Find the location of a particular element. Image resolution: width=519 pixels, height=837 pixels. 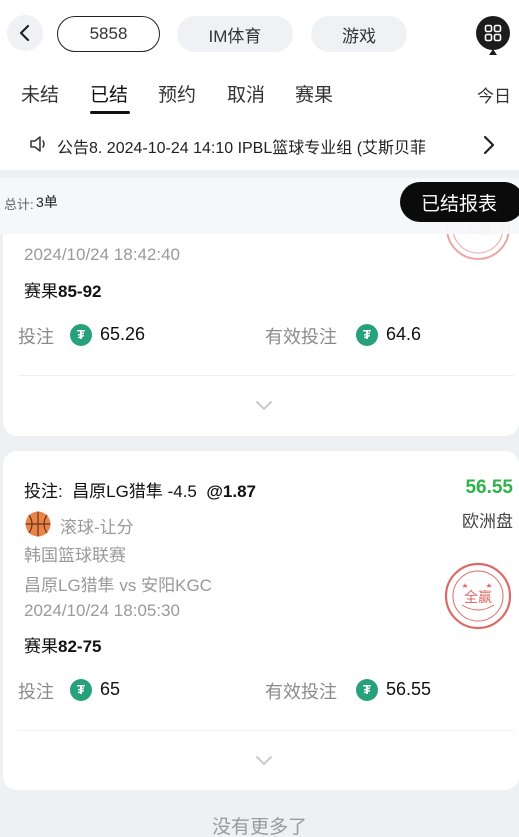

notice-text: 公告8. 2024-10-24 14:10 IPBL篮球专业组 (艾斯贝菲 is located at coordinates (242, 148).